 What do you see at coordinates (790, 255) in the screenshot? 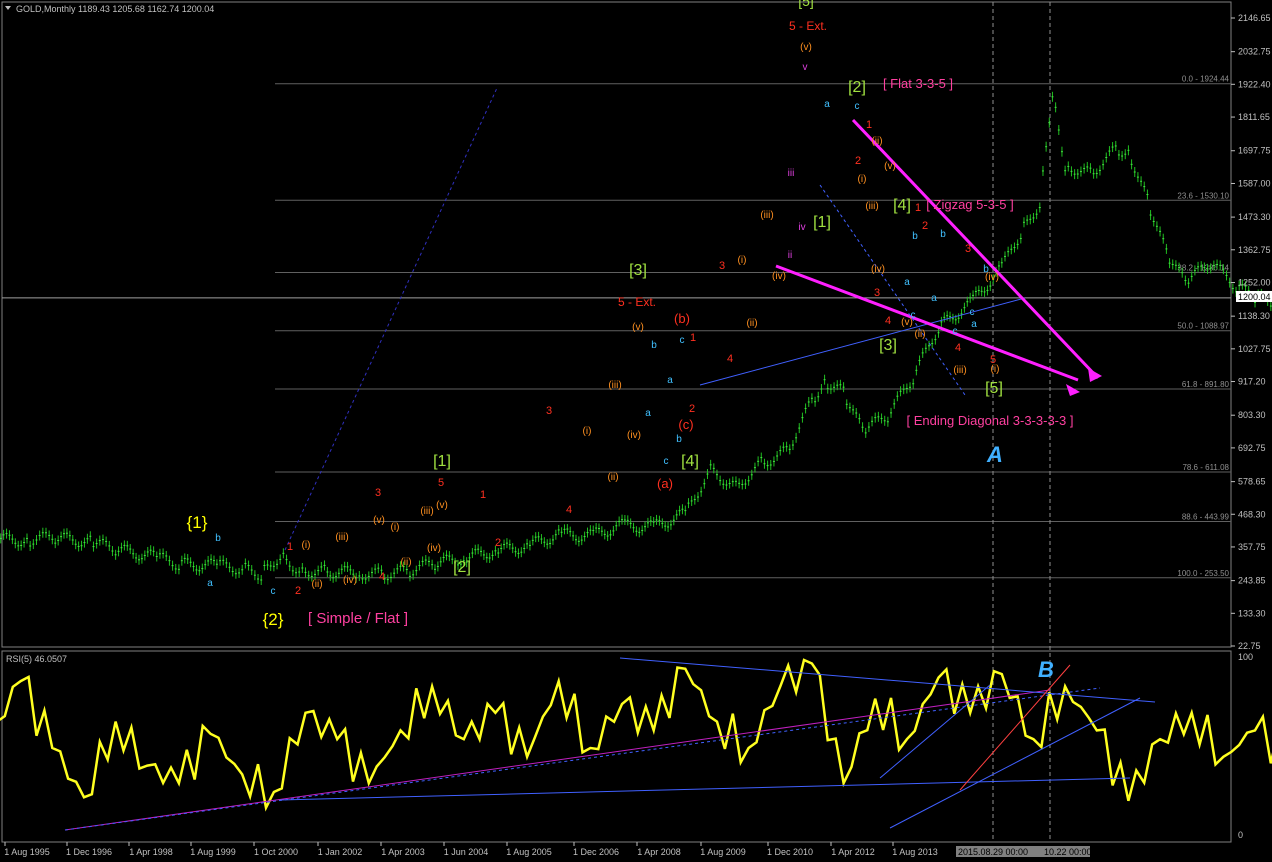
I see `wave-label: ii` at bounding box center [790, 255].